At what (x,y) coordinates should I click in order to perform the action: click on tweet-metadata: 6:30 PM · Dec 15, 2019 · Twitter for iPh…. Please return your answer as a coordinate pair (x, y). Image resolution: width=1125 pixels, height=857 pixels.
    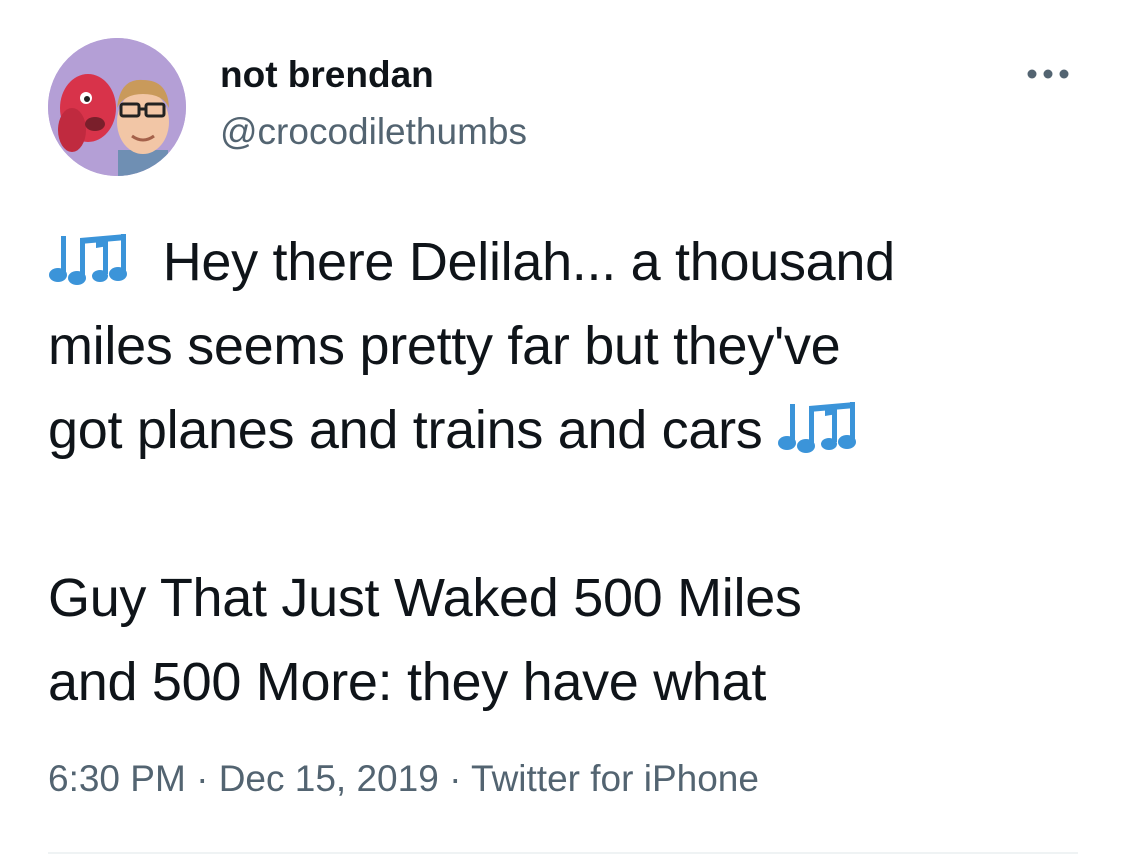
    Looking at the image, I should click on (403, 779).